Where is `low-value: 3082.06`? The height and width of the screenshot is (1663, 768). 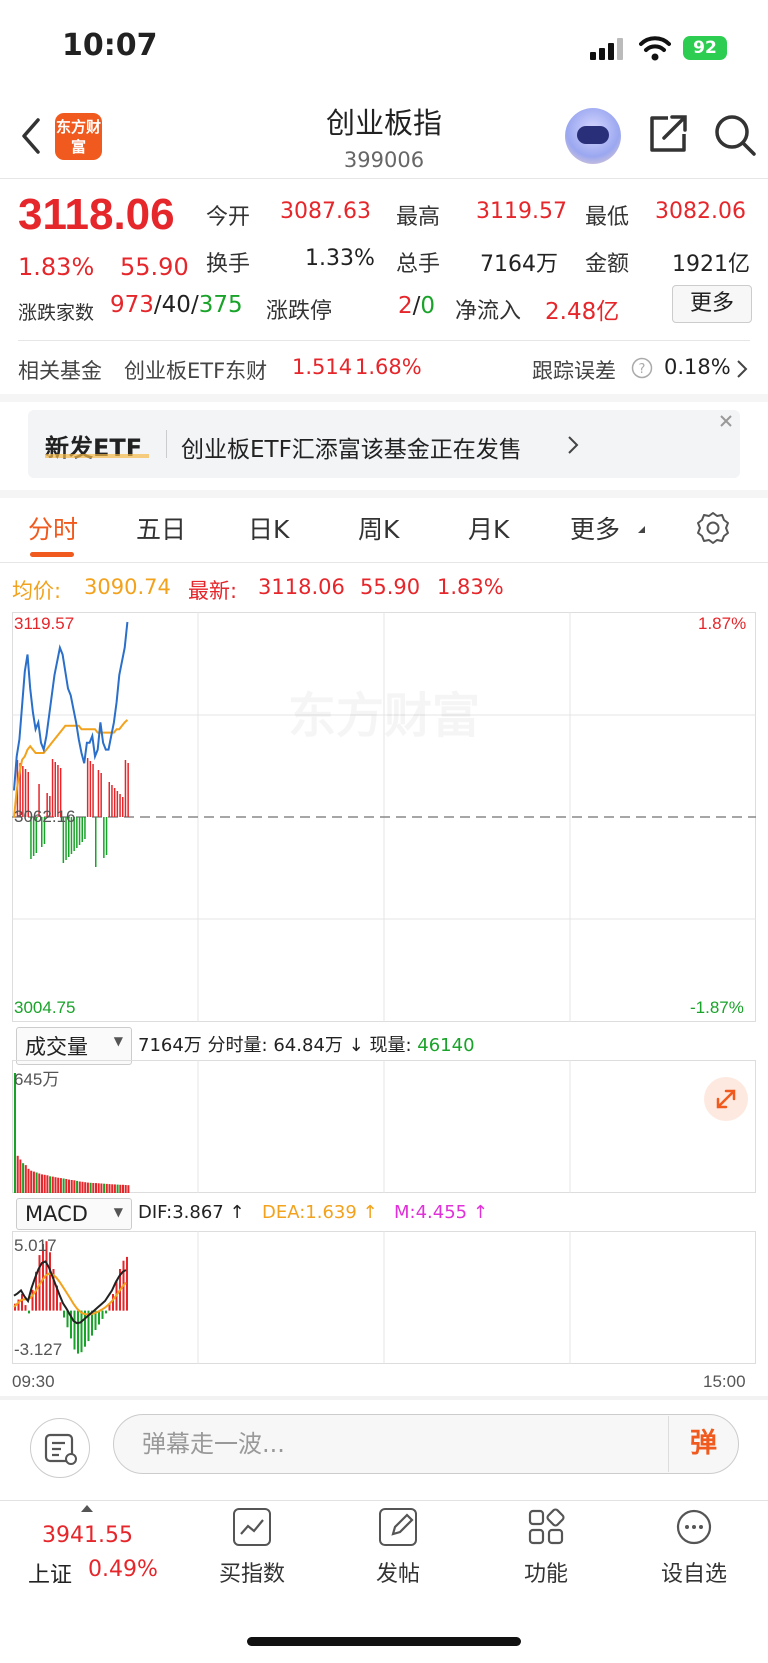
low-value: 3082.06 is located at coordinates (700, 211).